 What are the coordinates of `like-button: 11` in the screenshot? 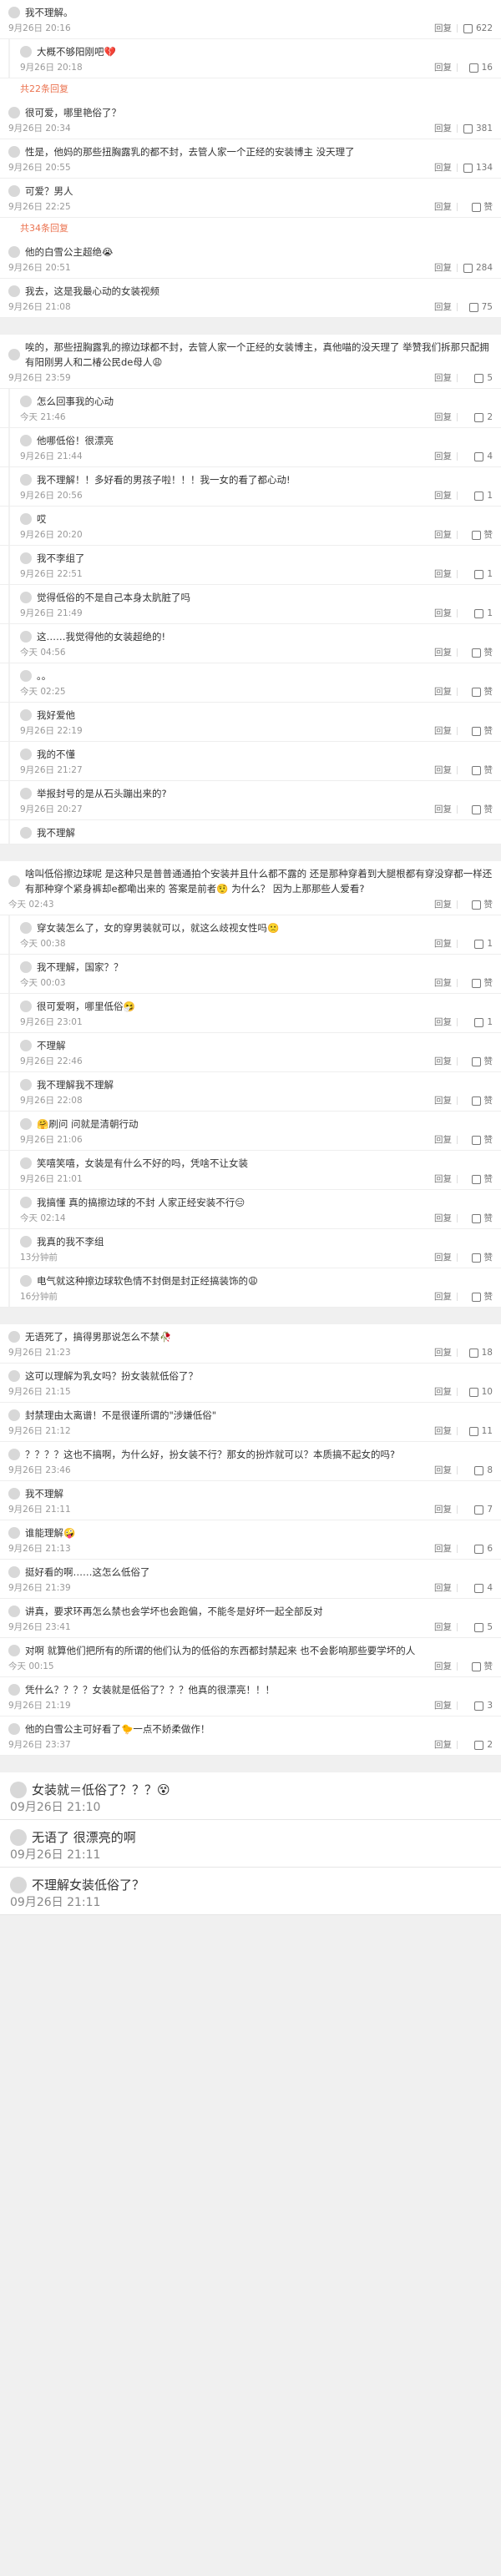 It's located at (478, 1431).